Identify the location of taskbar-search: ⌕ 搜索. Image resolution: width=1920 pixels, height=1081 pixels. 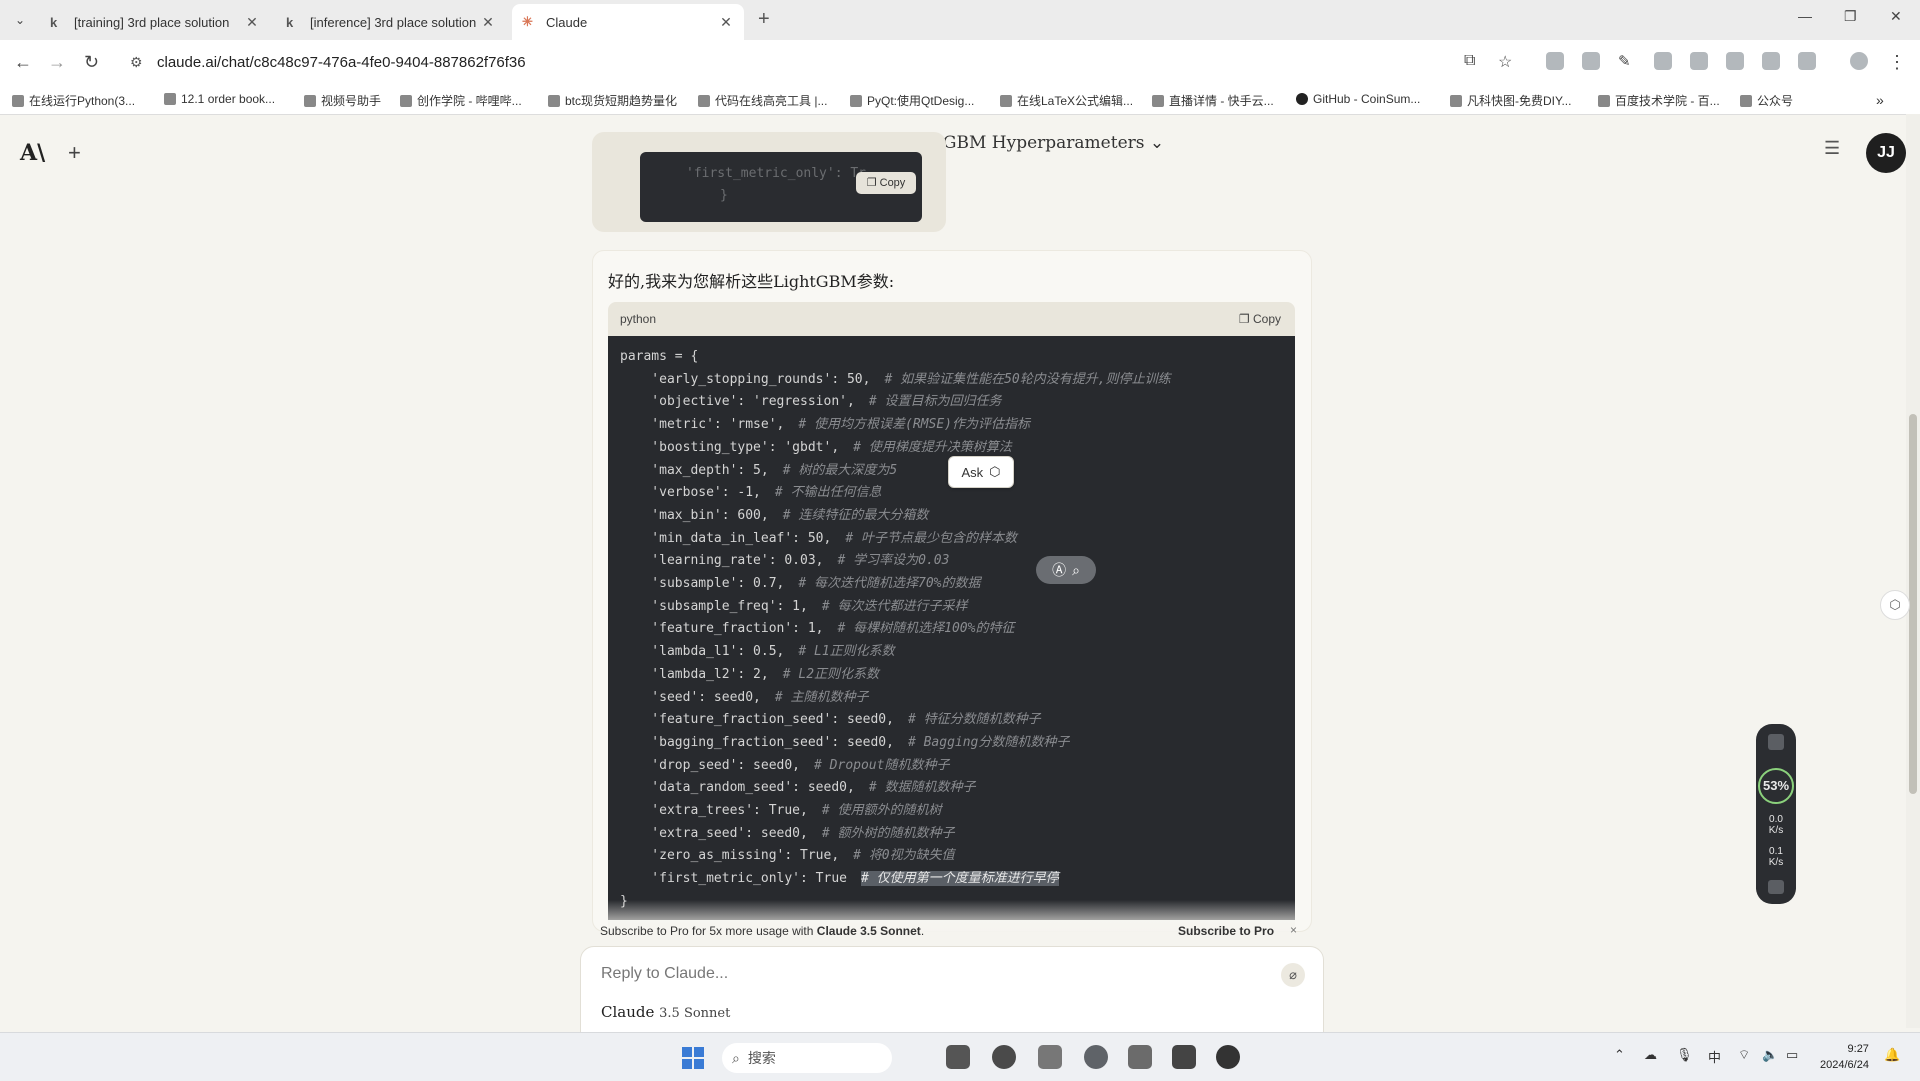
(807, 1058).